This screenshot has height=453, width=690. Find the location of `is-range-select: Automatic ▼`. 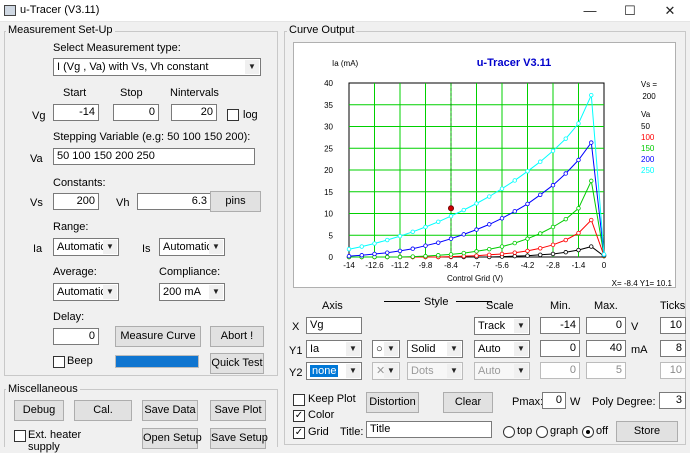

is-range-select: Automatic ▼ is located at coordinates (192, 247).